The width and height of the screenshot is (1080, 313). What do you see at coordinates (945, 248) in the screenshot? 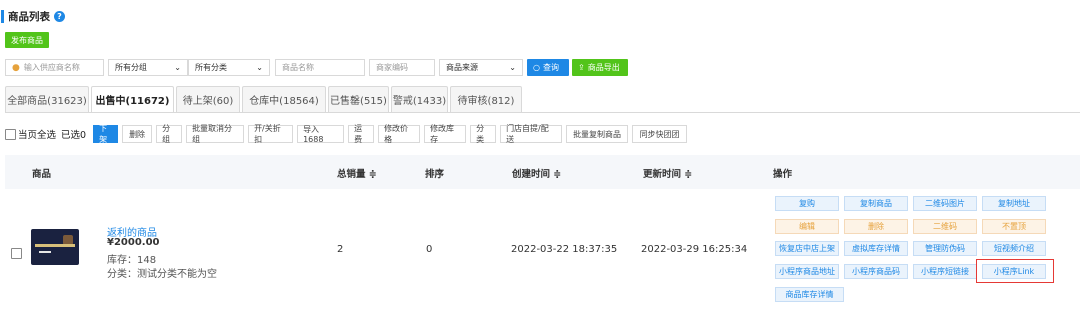
I see `op-anti-counterfeit-button: 管理防伪码` at bounding box center [945, 248].